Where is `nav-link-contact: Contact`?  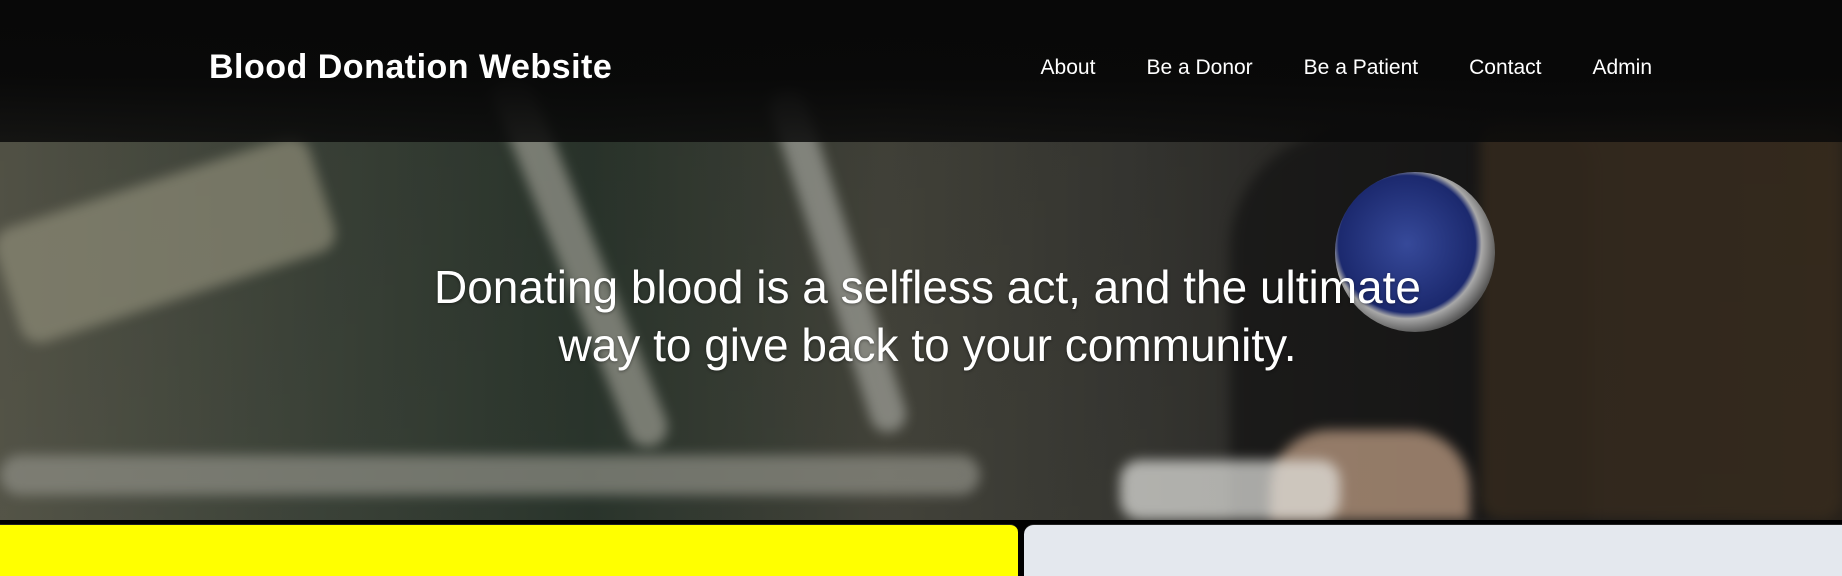
nav-link-contact: Contact is located at coordinates (1505, 68).